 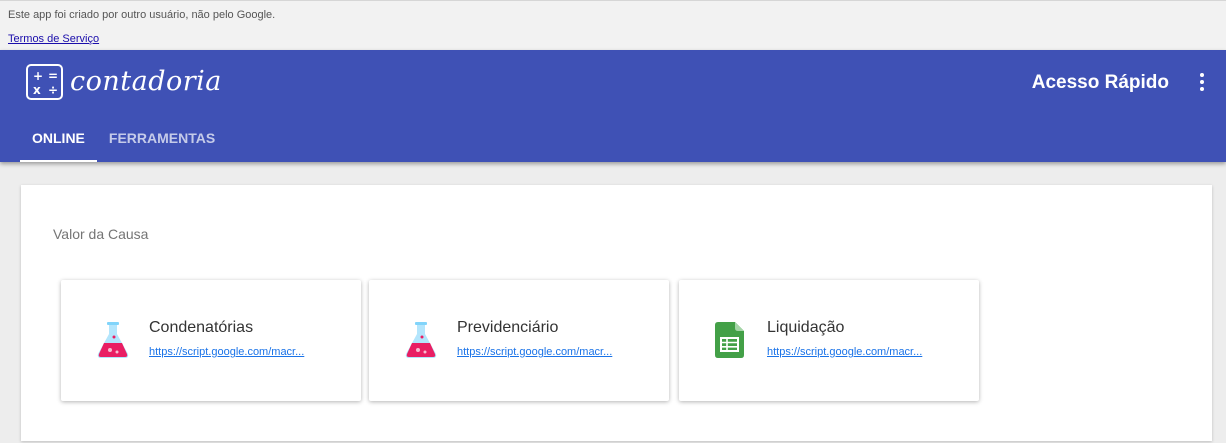 What do you see at coordinates (101, 234) in the screenshot?
I see `section-title: Valor da Causa` at bounding box center [101, 234].